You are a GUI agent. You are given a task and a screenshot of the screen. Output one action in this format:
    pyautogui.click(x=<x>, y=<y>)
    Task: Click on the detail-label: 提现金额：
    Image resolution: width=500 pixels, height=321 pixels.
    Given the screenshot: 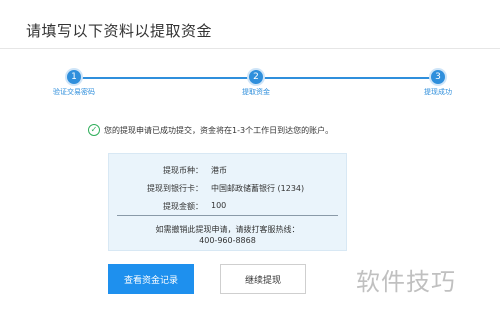 What is the action you would take?
    pyautogui.click(x=183, y=206)
    